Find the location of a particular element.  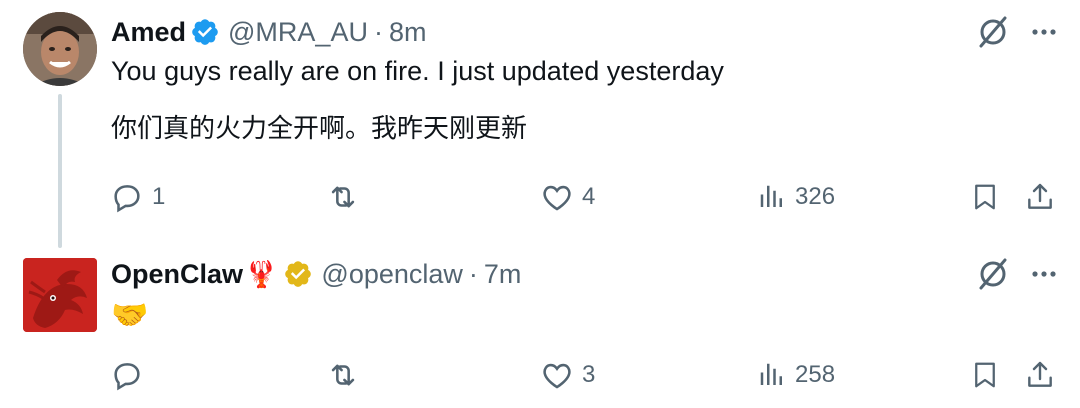

tweet-header: OpenClaw 🦞 @openclaw · 7m is located at coordinates (316, 274).